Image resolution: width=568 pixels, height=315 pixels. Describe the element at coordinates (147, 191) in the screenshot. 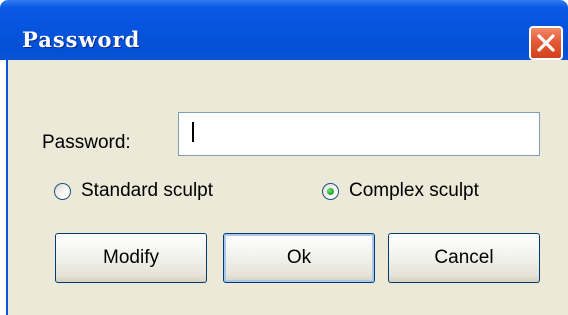

I see `radio-standard-label: Standard sculpt` at that location.